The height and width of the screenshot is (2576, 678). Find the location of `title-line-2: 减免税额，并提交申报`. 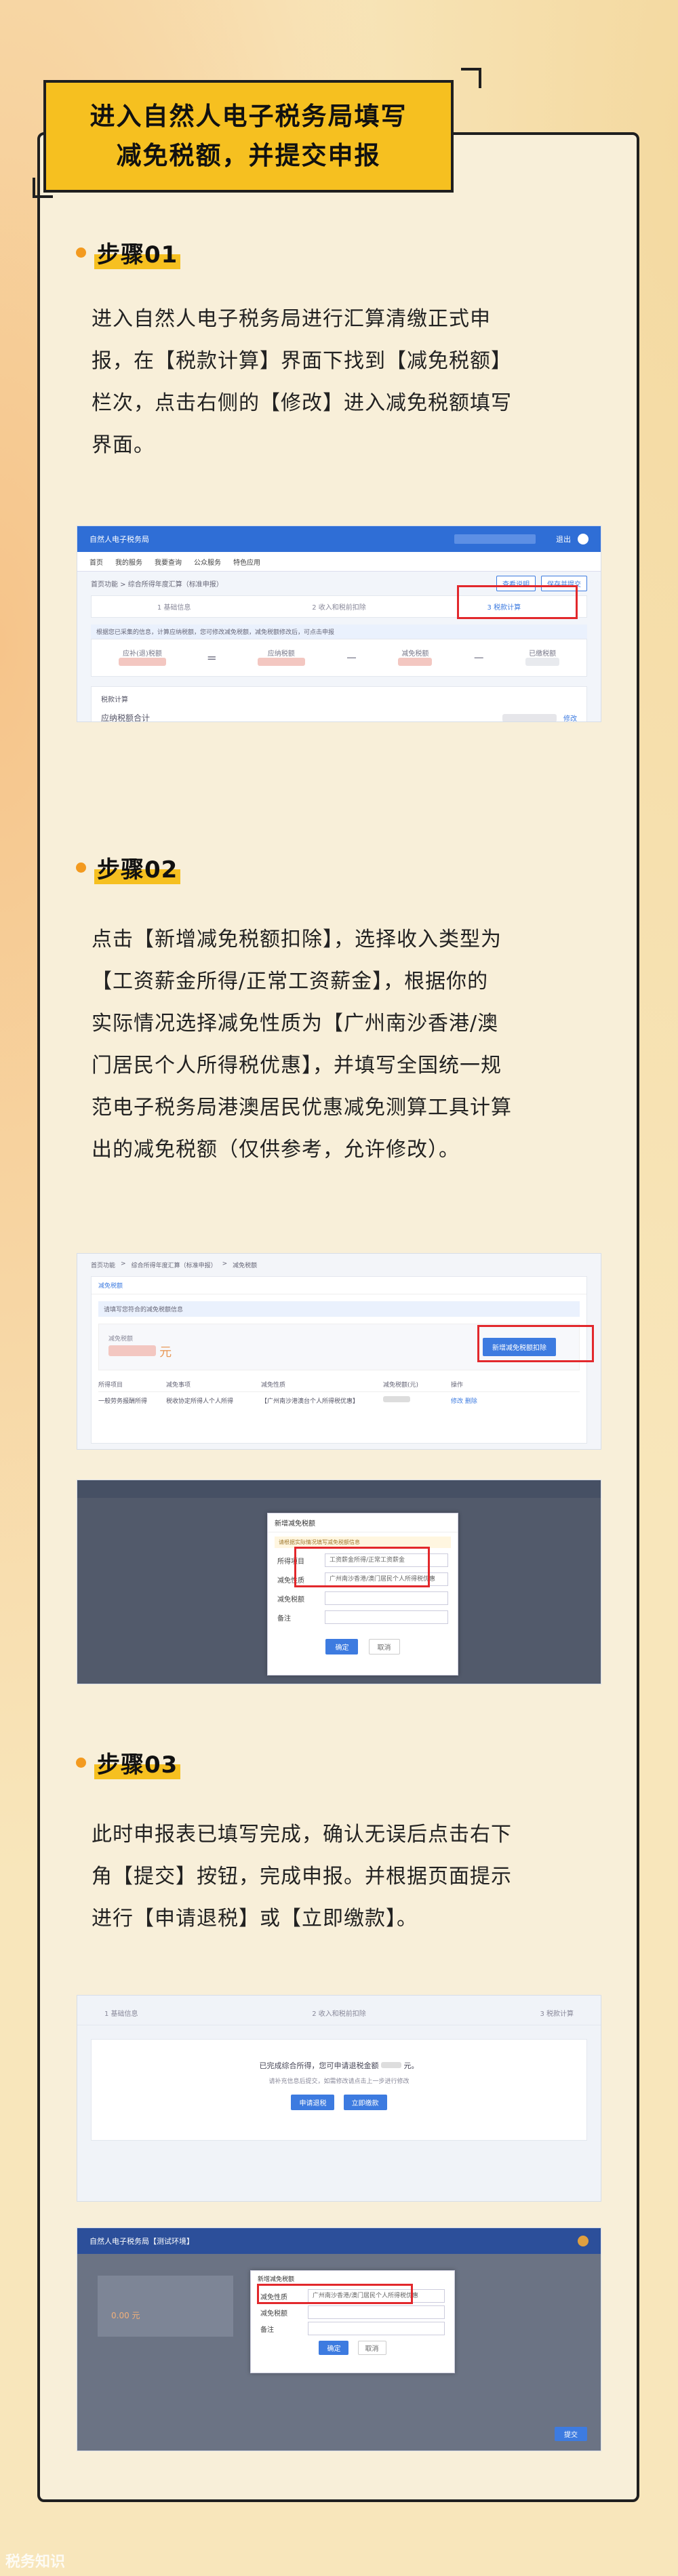

title-line-2: 减免税额，并提交申报 is located at coordinates (248, 155).